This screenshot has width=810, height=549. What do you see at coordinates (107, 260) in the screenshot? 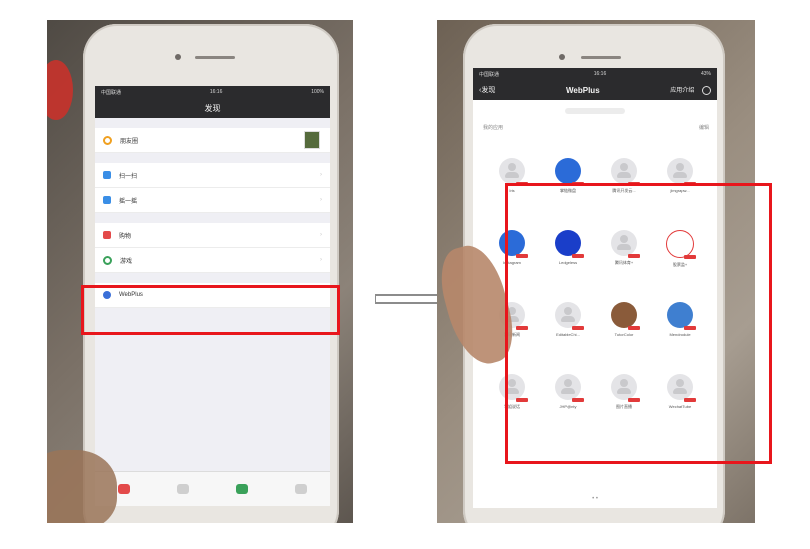
I see `game-icon` at bounding box center [107, 260].